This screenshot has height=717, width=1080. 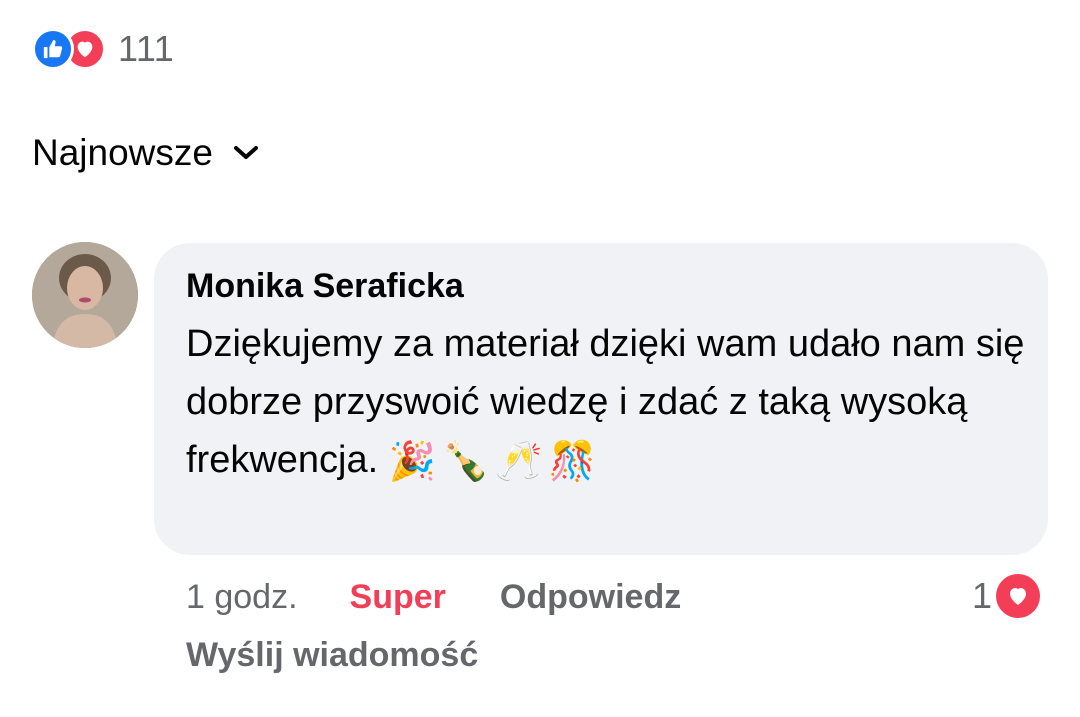 I want to click on confetti-ball-emoji: 🎊, so click(x=572, y=461).